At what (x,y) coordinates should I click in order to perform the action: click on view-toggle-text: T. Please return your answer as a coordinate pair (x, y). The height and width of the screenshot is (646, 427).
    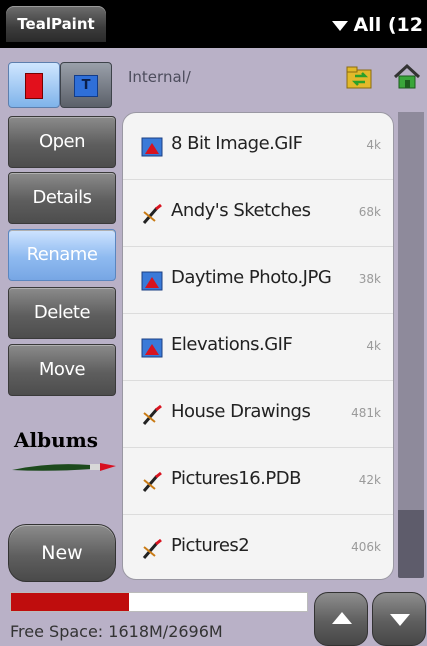
    Looking at the image, I should click on (86, 85).